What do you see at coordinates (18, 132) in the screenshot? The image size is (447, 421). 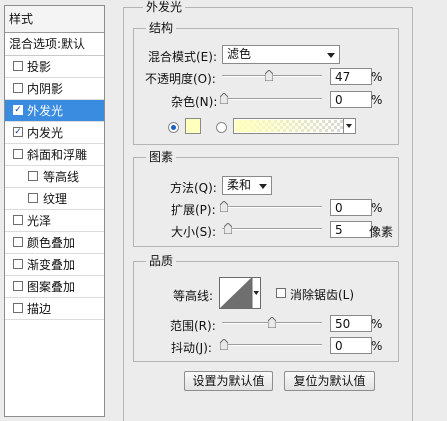 I see `checkbox-inner-glow: ✓` at bounding box center [18, 132].